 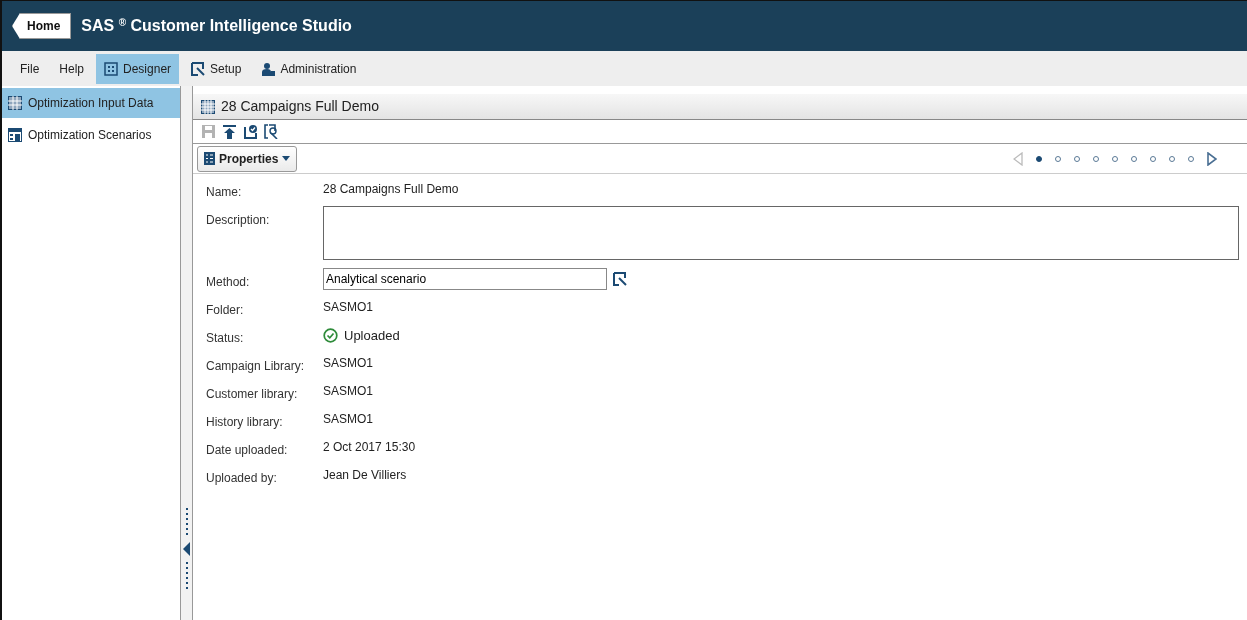 What do you see at coordinates (216, 26) in the screenshot?
I see `app-title: SAS $^{®}$ Customer Intelligence Studio` at bounding box center [216, 26].